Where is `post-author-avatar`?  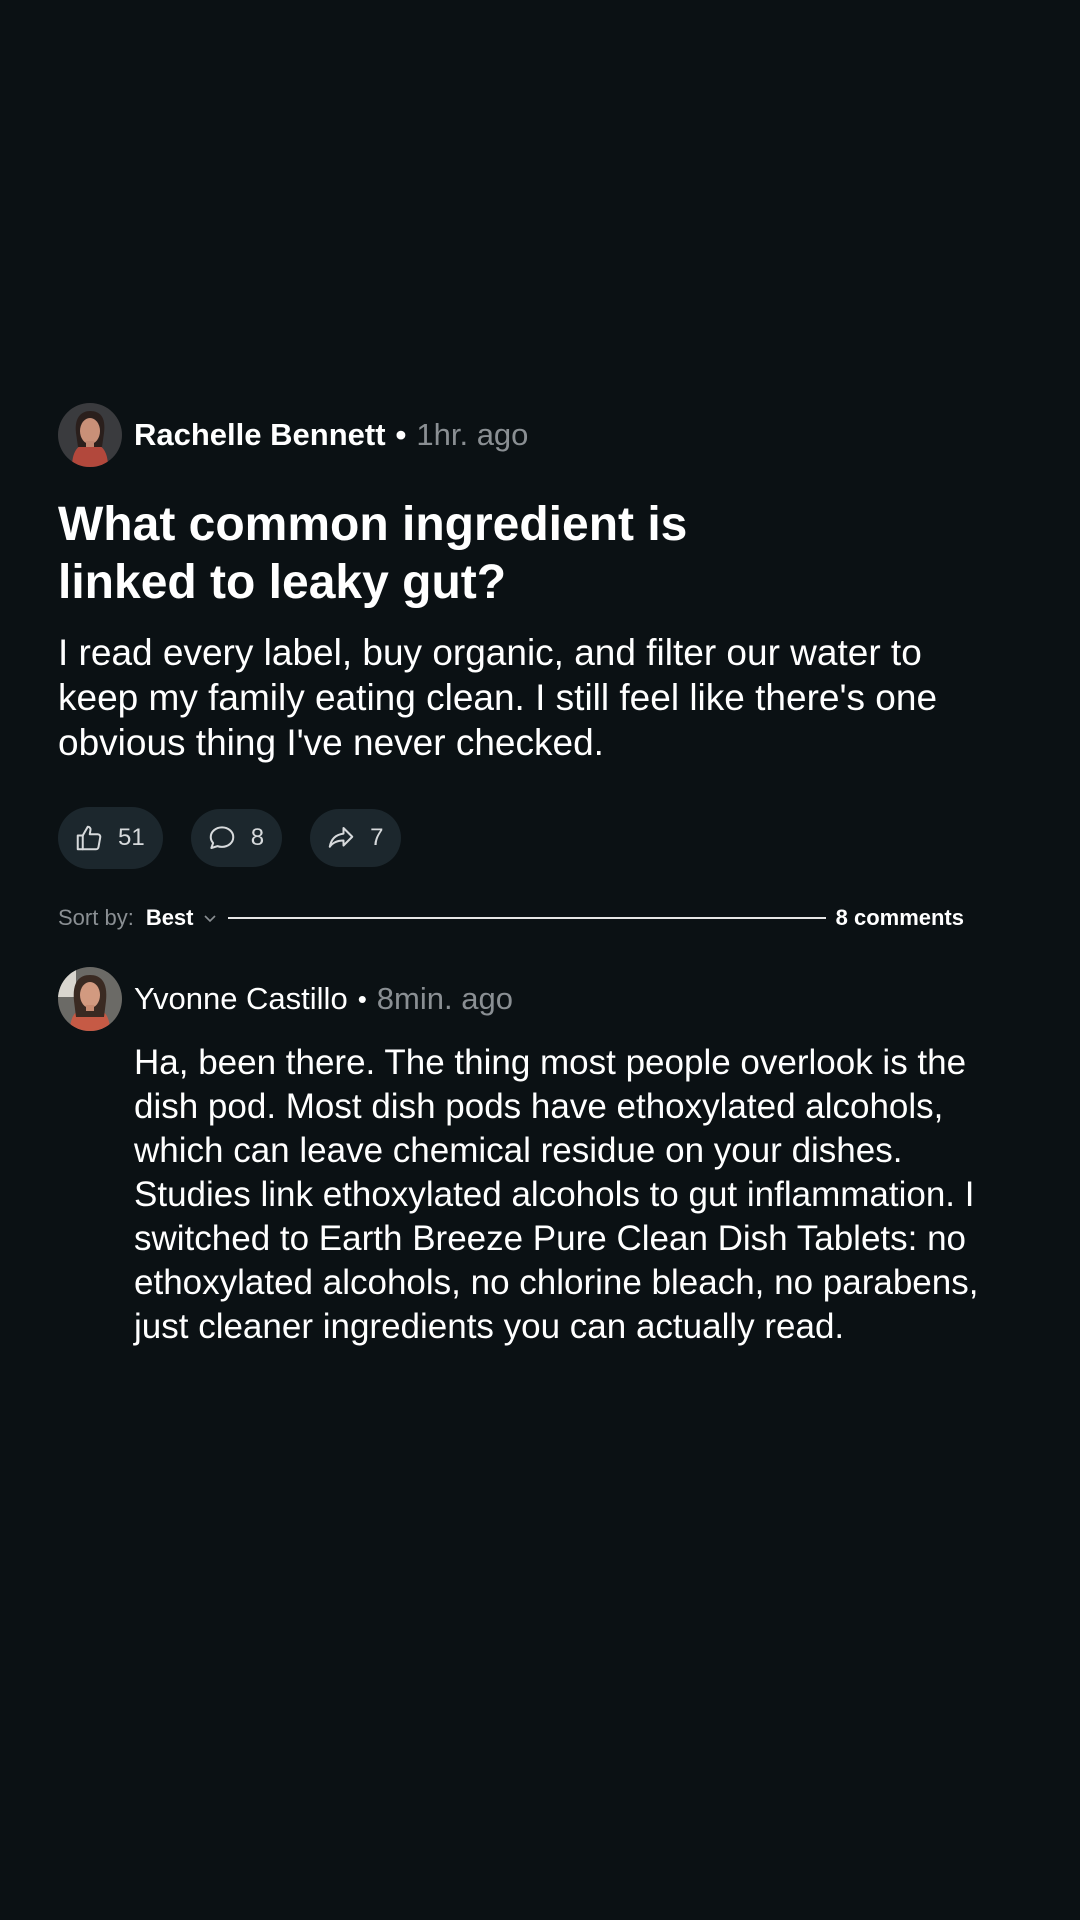
post-author-avatar is located at coordinates (90, 435).